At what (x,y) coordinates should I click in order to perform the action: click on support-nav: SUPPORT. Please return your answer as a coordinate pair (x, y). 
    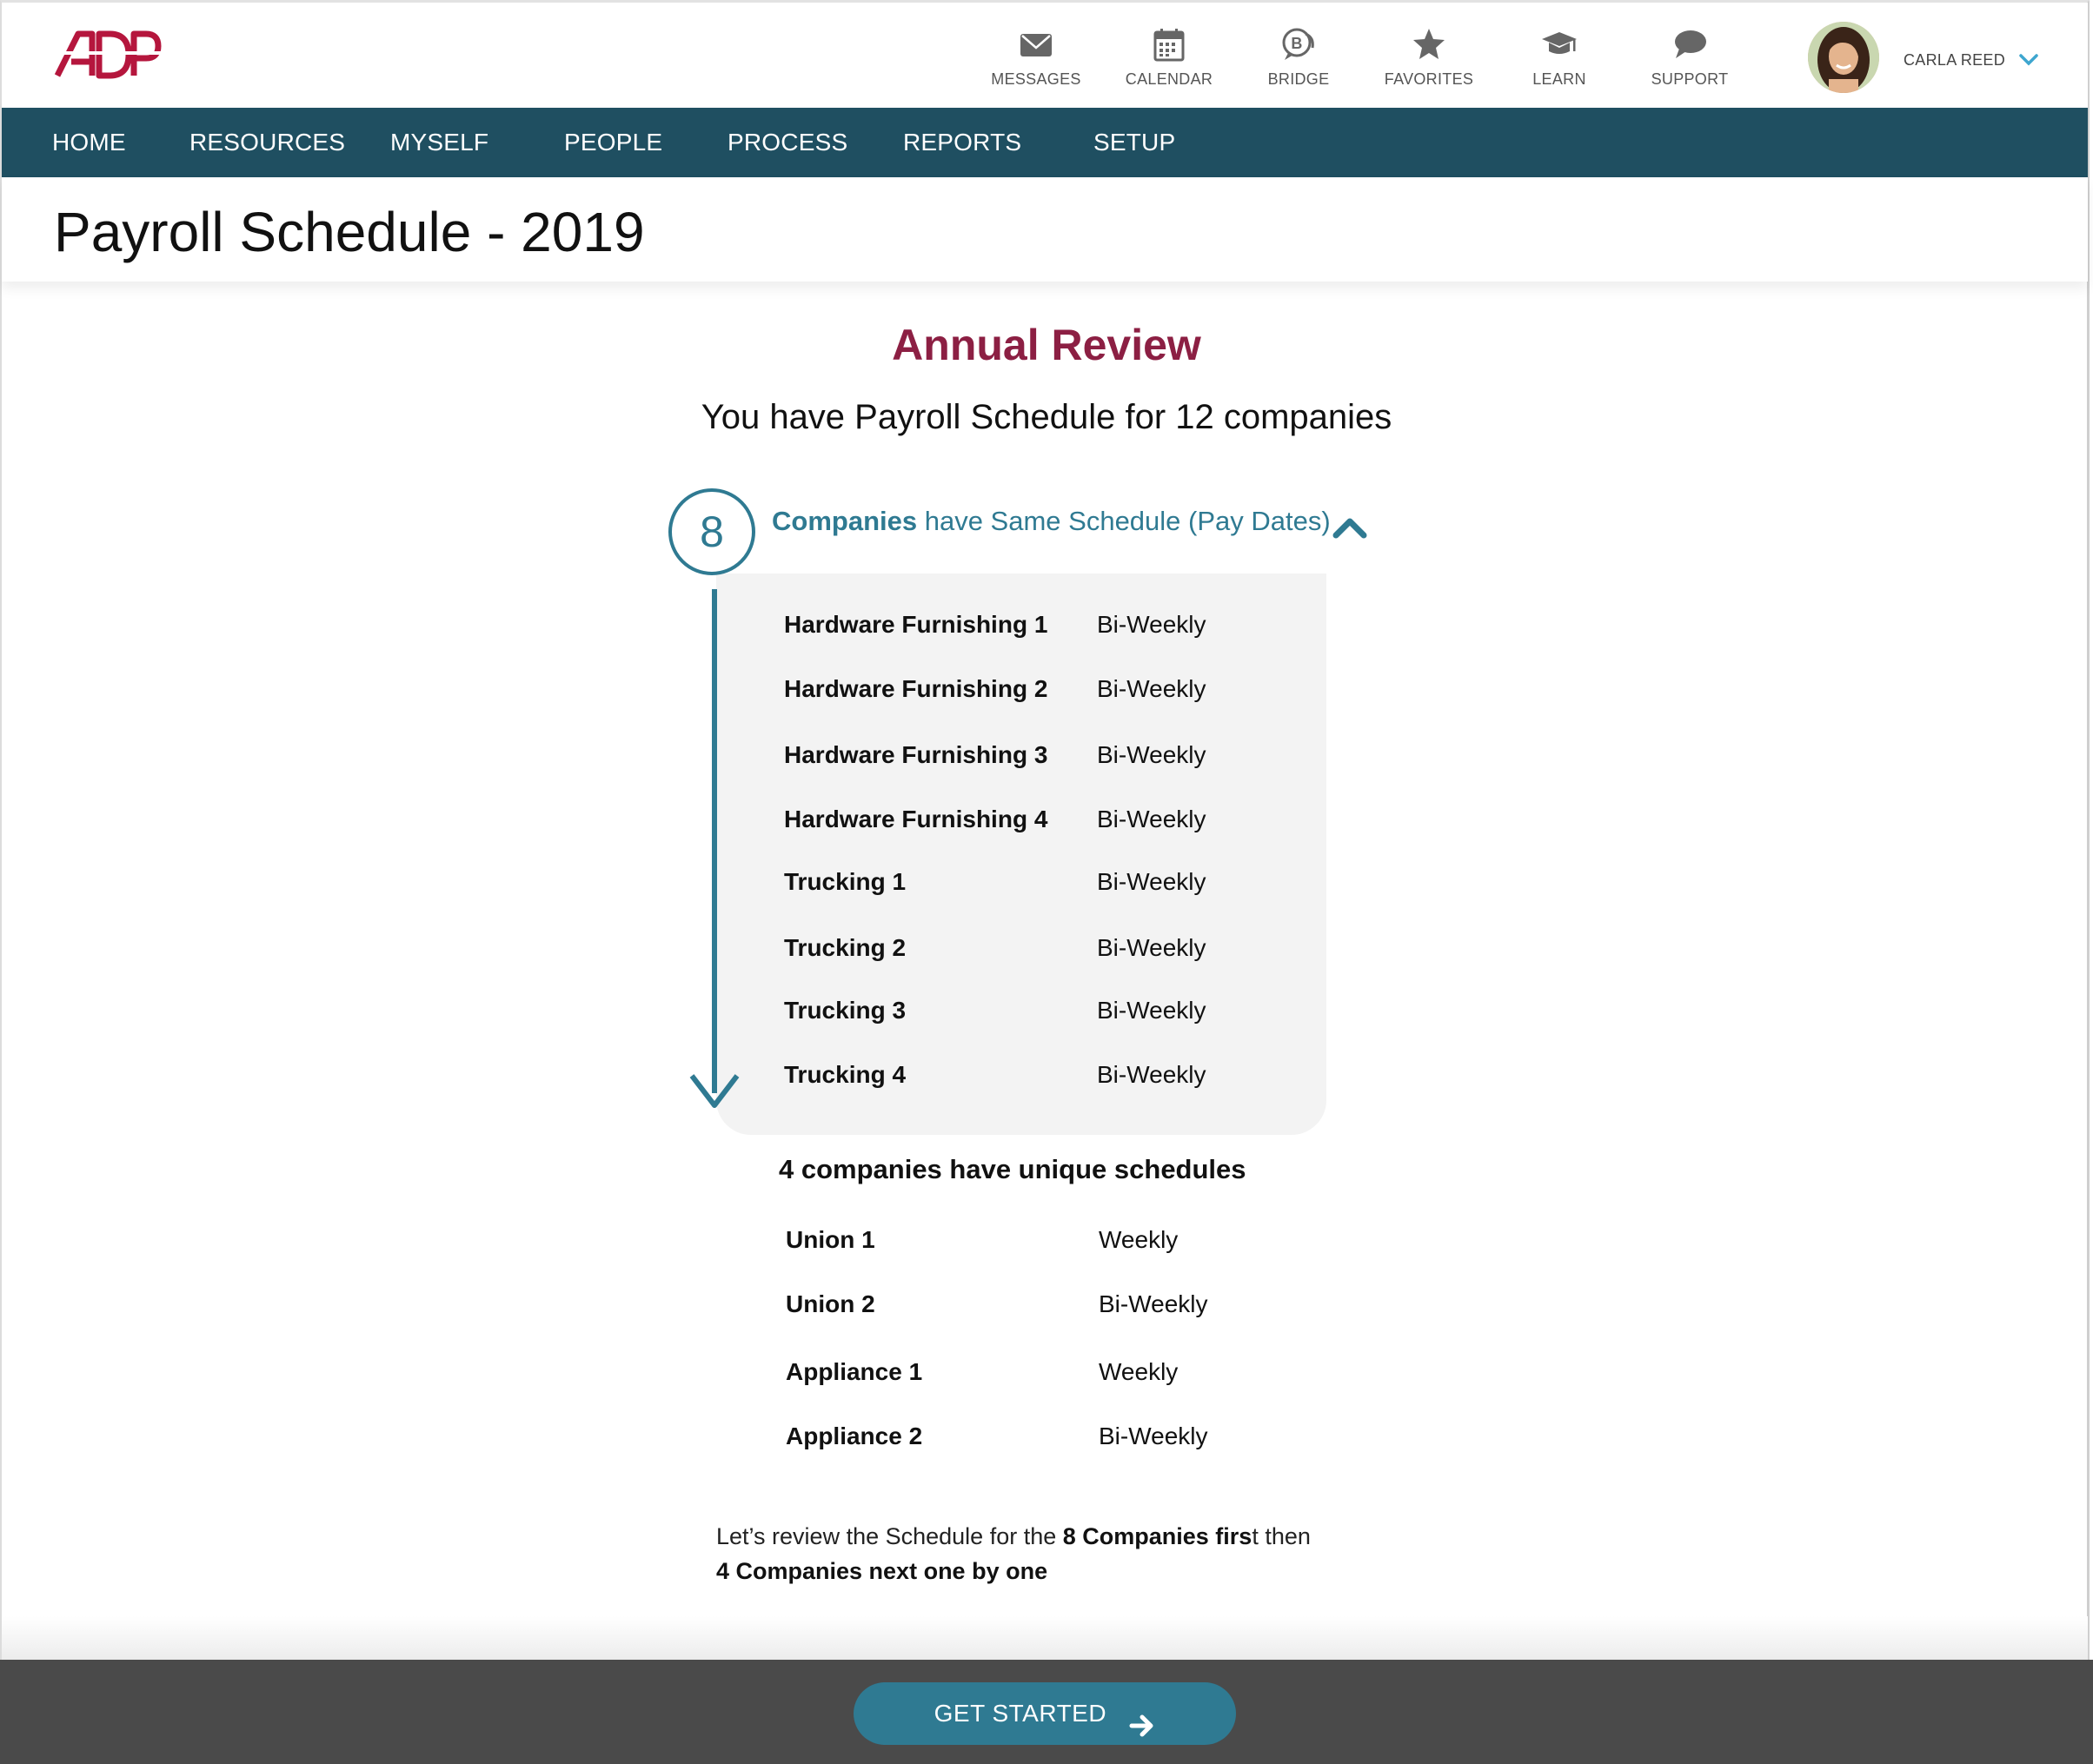
    Looking at the image, I should click on (1690, 57).